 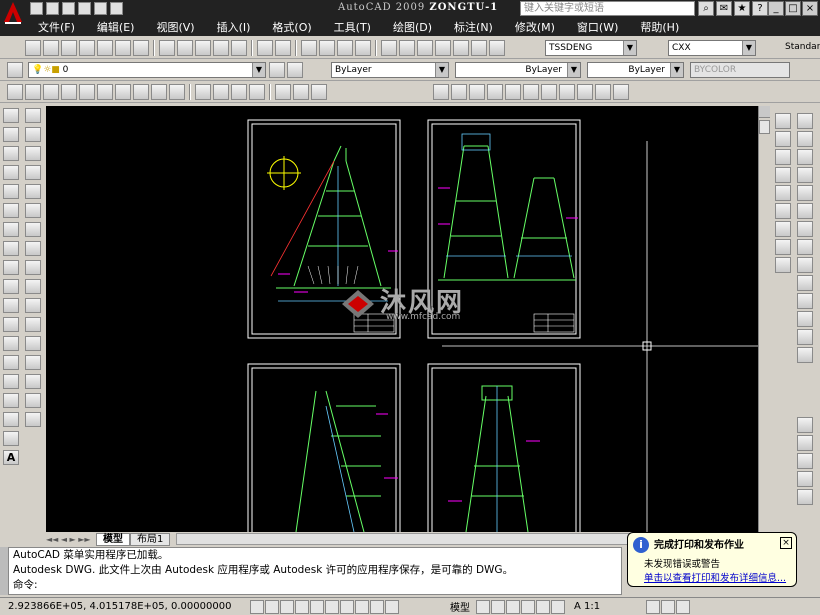 What do you see at coordinates (11, 248) in the screenshot?
I see `revcloud-icon` at bounding box center [11, 248].